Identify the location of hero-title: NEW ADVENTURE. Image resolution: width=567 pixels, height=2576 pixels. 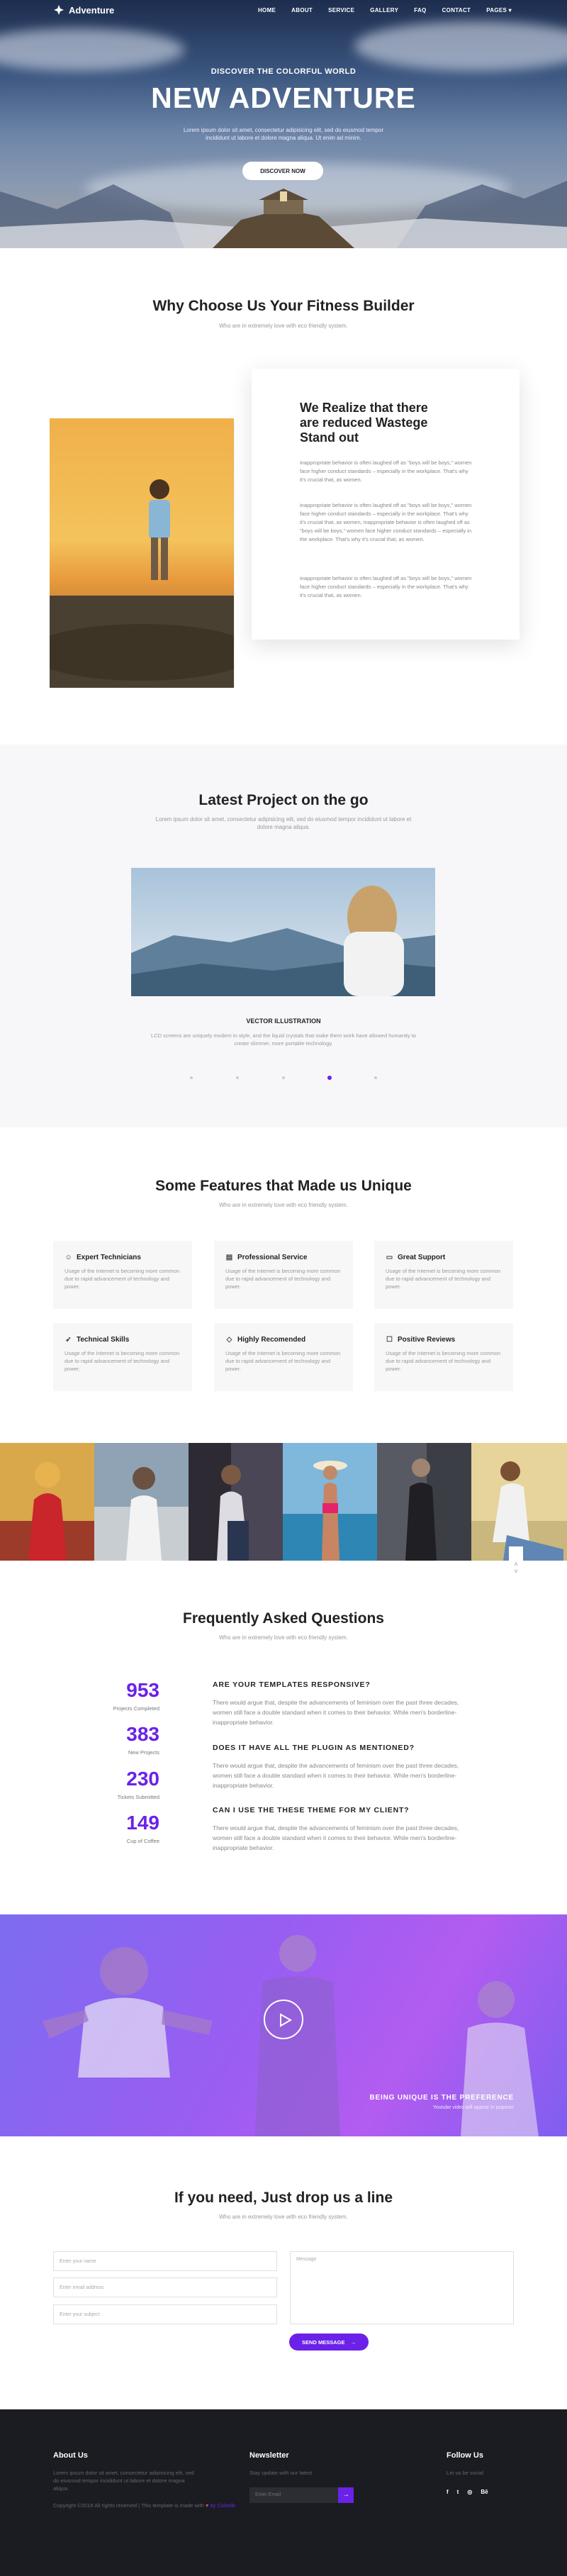
(283, 98).